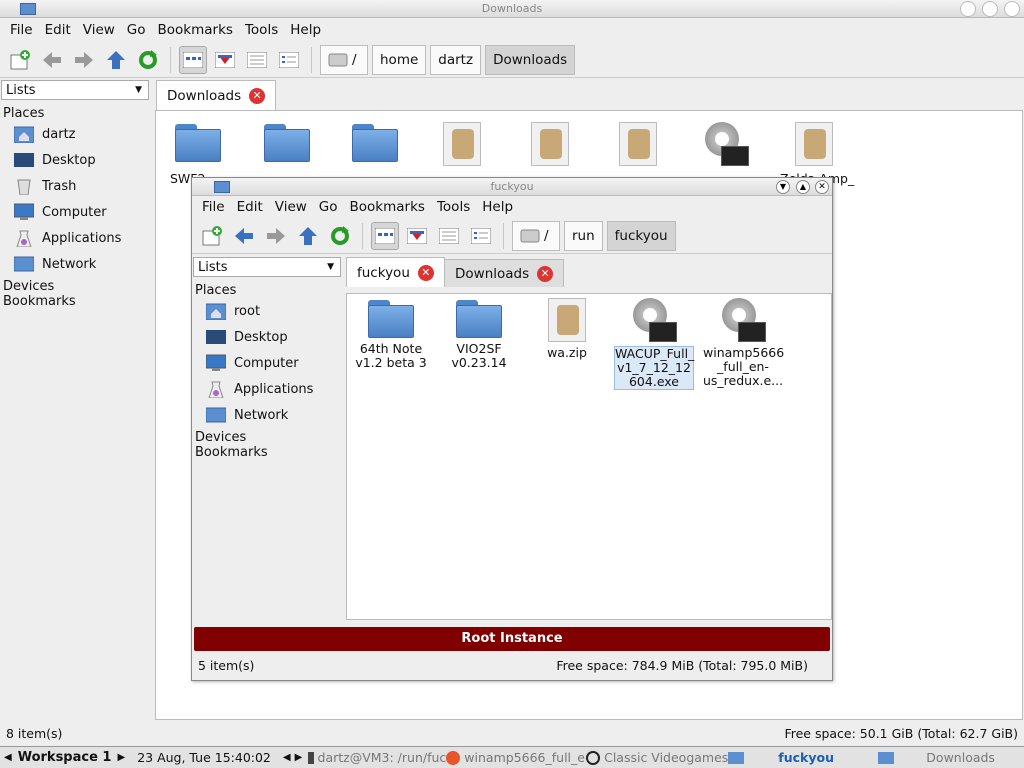  I want to click on place-root: root, so click(268, 311).